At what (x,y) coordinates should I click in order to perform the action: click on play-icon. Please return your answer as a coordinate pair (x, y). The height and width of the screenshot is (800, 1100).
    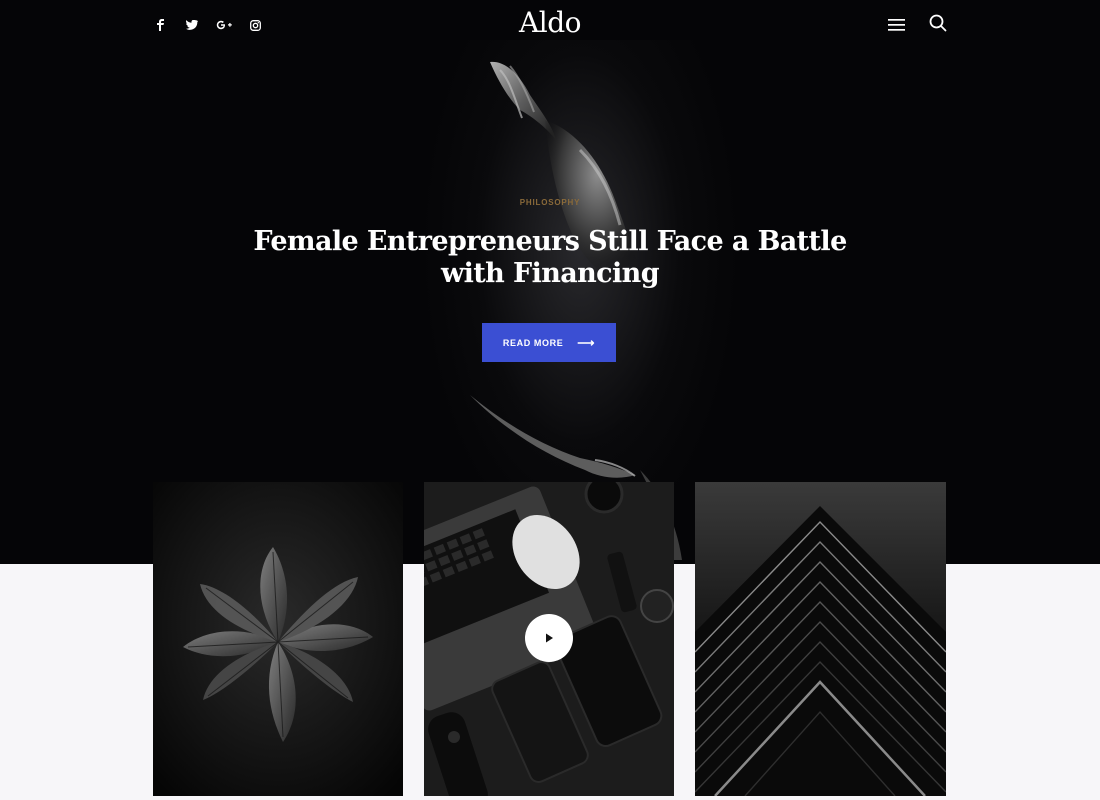
    Looking at the image, I should click on (549, 638).